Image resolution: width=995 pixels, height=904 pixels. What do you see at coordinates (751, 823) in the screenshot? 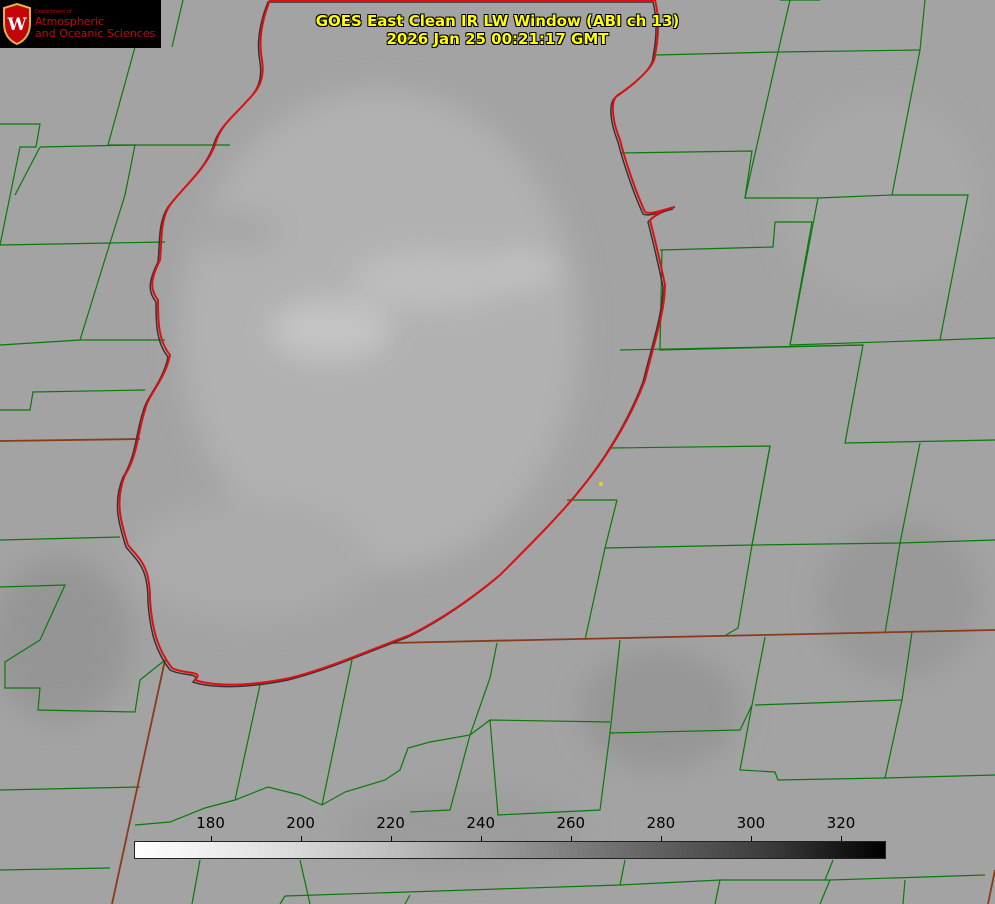
I see `colorbar-tick-label: 300` at bounding box center [751, 823].